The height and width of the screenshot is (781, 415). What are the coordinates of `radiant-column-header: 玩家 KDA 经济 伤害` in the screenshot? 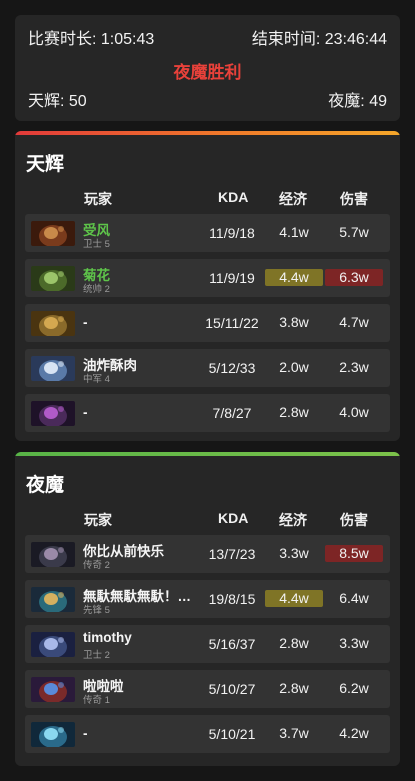 It's located at (207, 200).